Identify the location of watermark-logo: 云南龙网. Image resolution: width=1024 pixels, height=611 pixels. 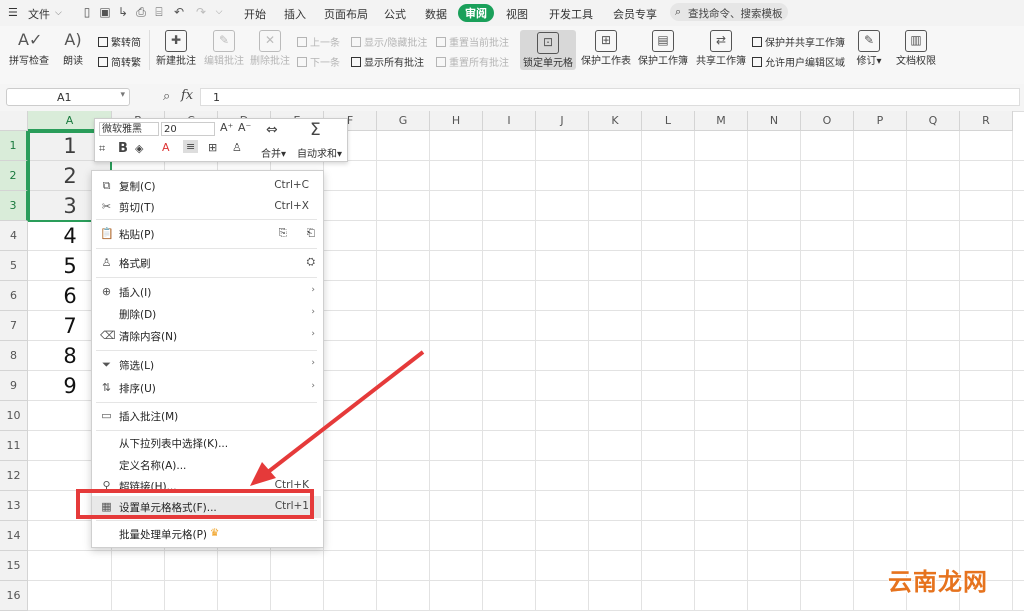
(938, 582).